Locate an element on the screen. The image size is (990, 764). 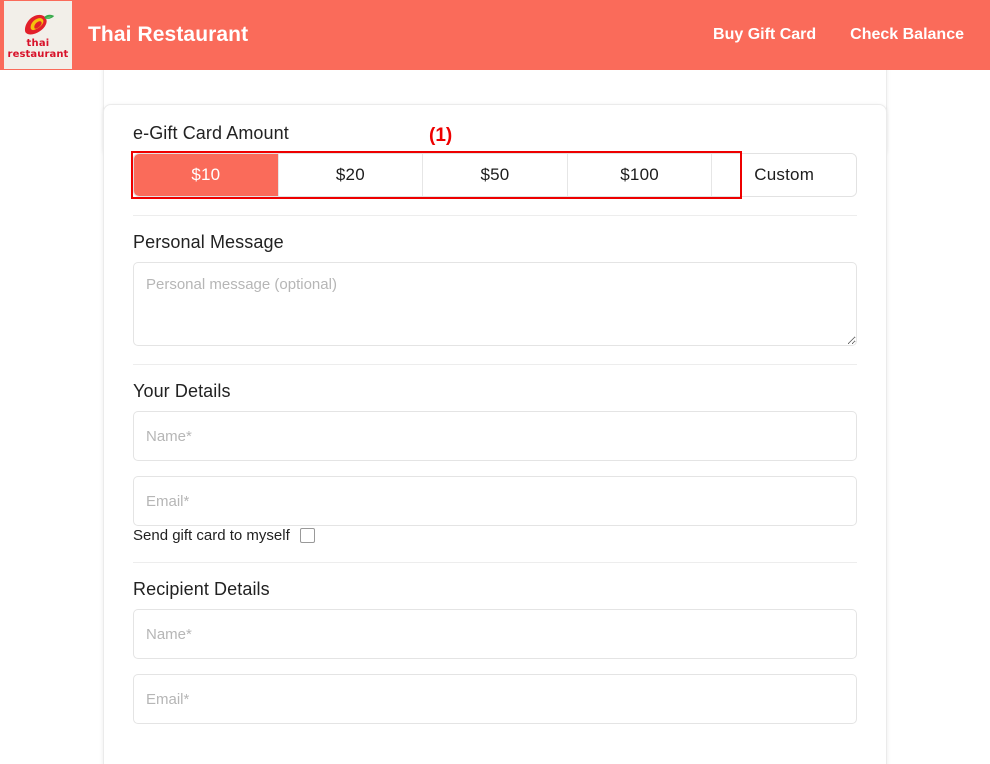
send-to-myself-row: Send gift card to myself is located at coordinates (495, 535).